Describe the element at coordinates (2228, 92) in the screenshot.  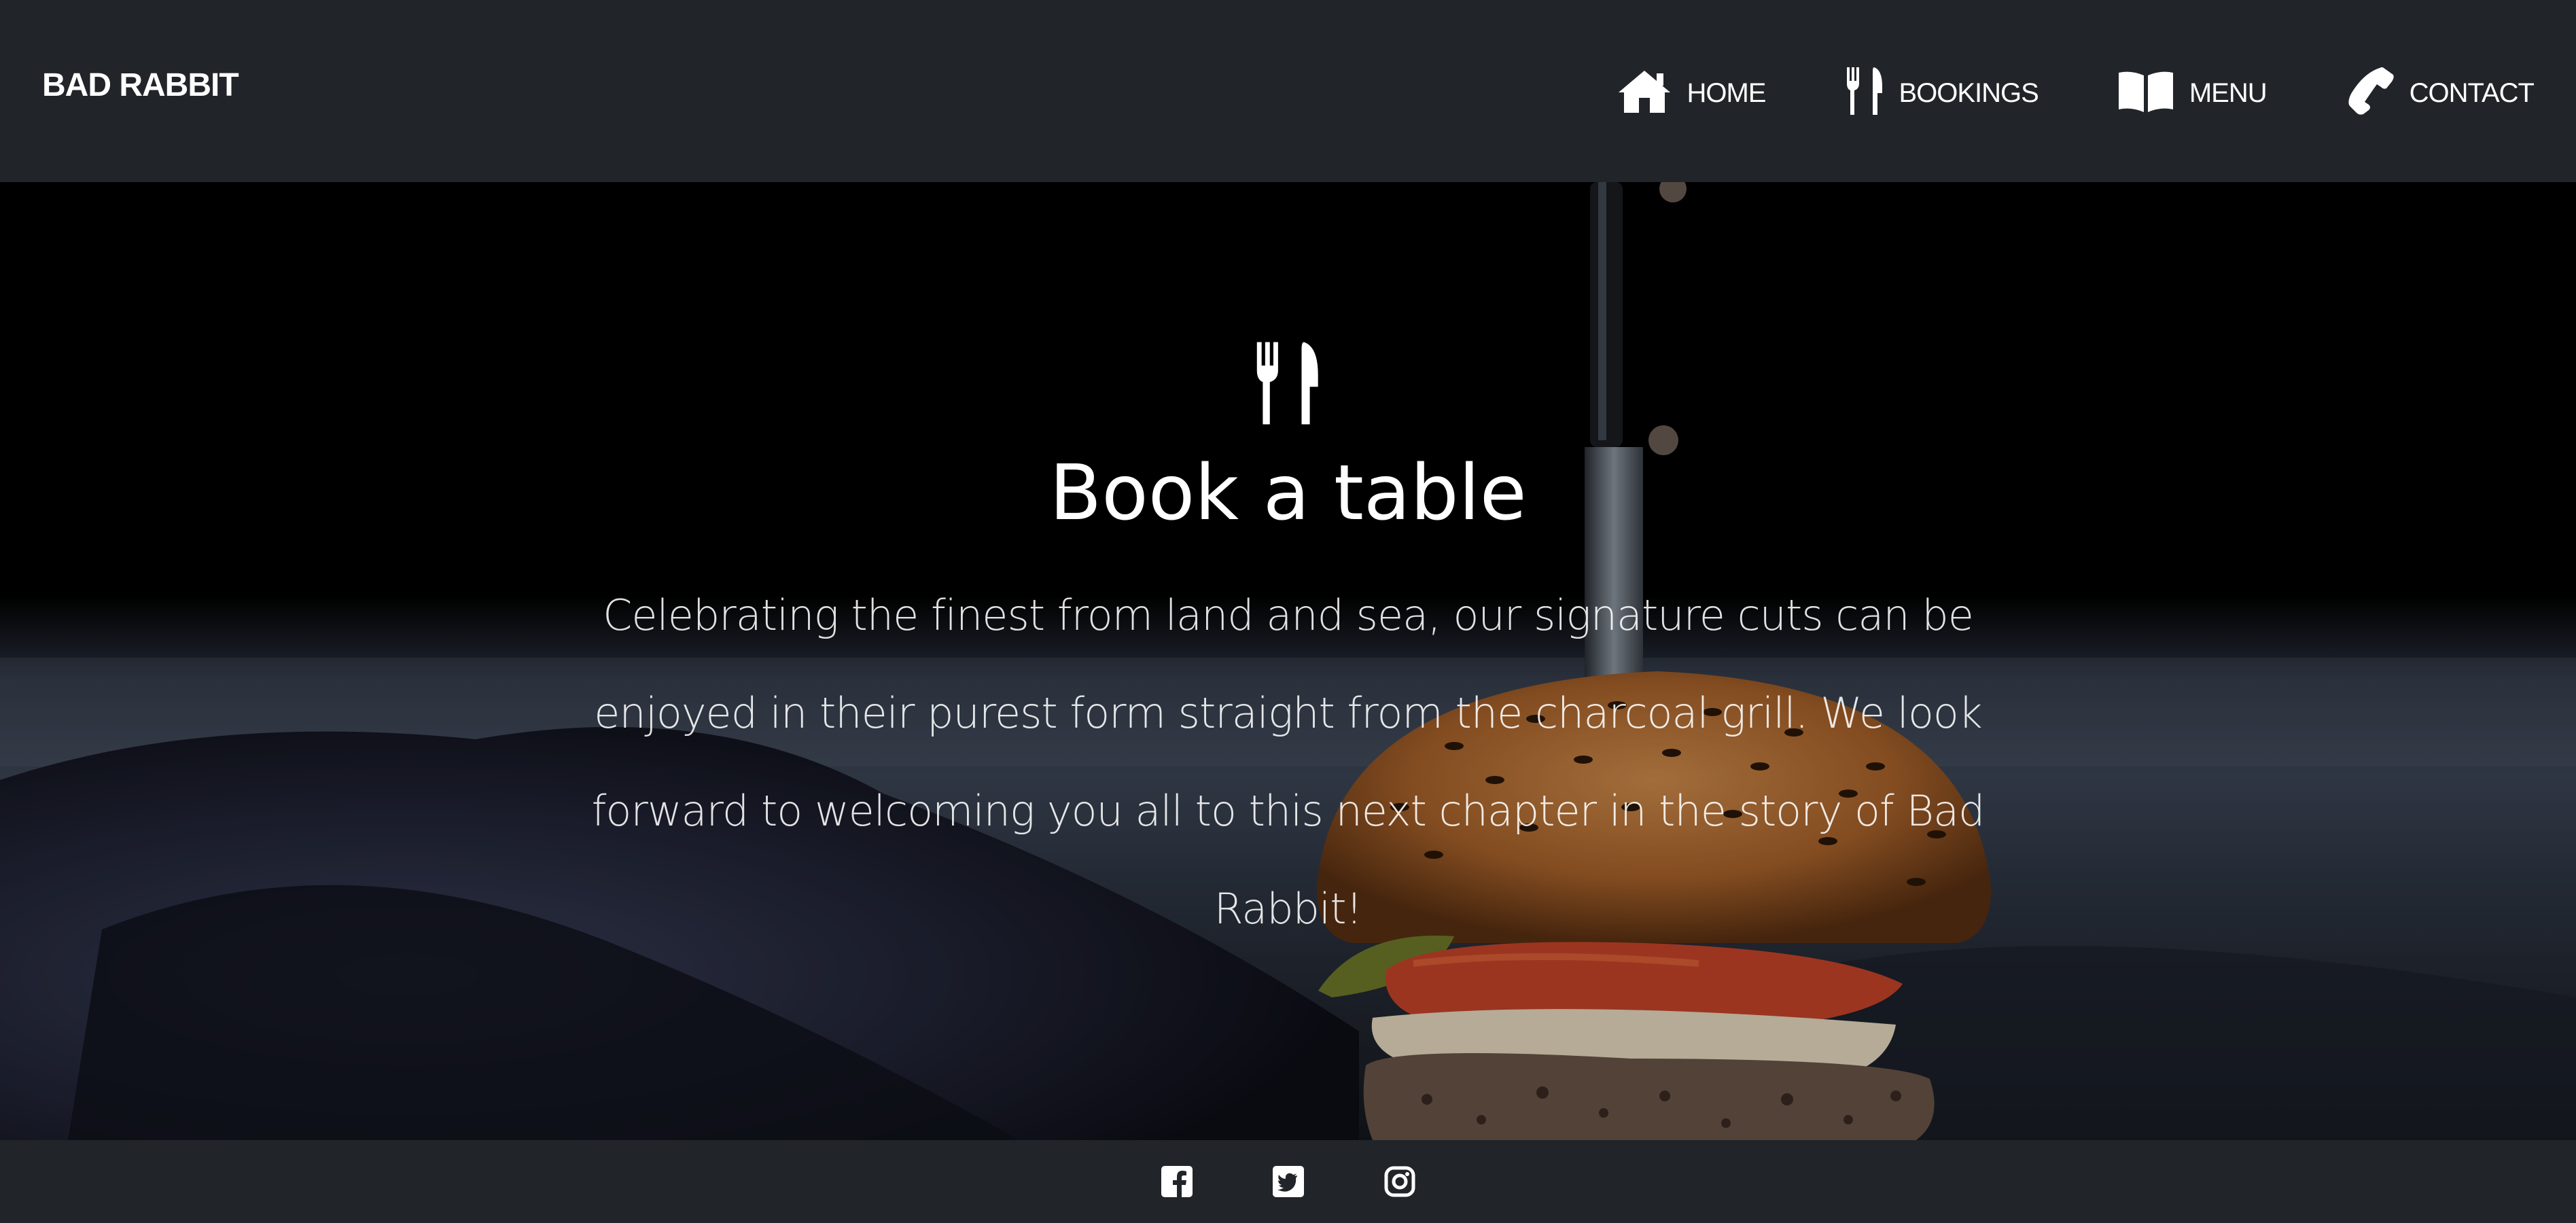
I see `nav-item-label: MENU` at that location.